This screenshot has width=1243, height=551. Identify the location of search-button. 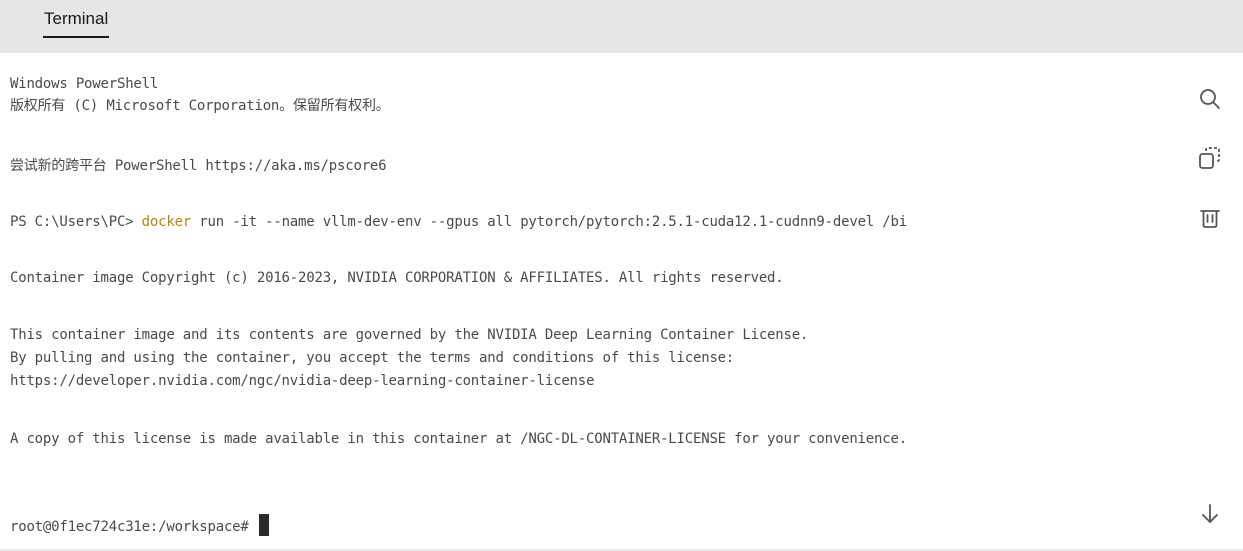
(1210, 99).